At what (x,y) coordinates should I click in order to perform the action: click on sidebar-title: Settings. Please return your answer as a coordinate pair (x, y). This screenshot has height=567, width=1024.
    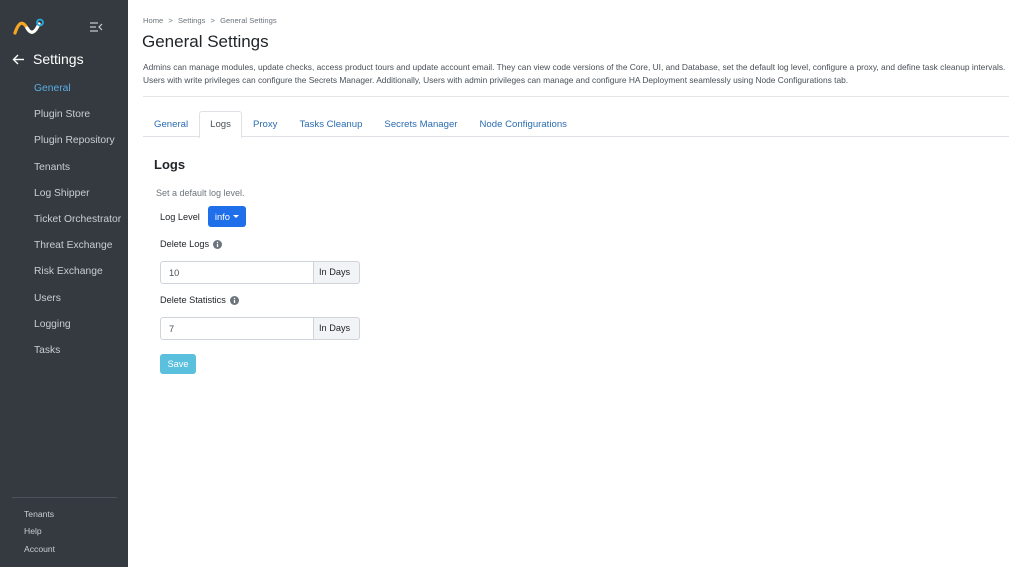
    Looking at the image, I should click on (58, 59).